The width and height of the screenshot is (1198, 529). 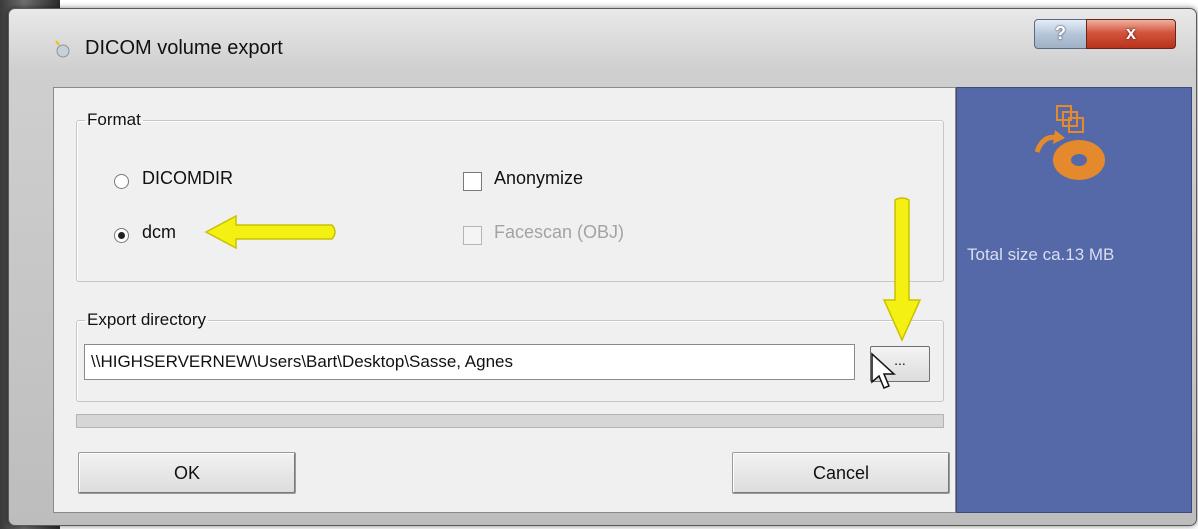 What do you see at coordinates (472, 235) in the screenshot?
I see `facescan-checkbox` at bounding box center [472, 235].